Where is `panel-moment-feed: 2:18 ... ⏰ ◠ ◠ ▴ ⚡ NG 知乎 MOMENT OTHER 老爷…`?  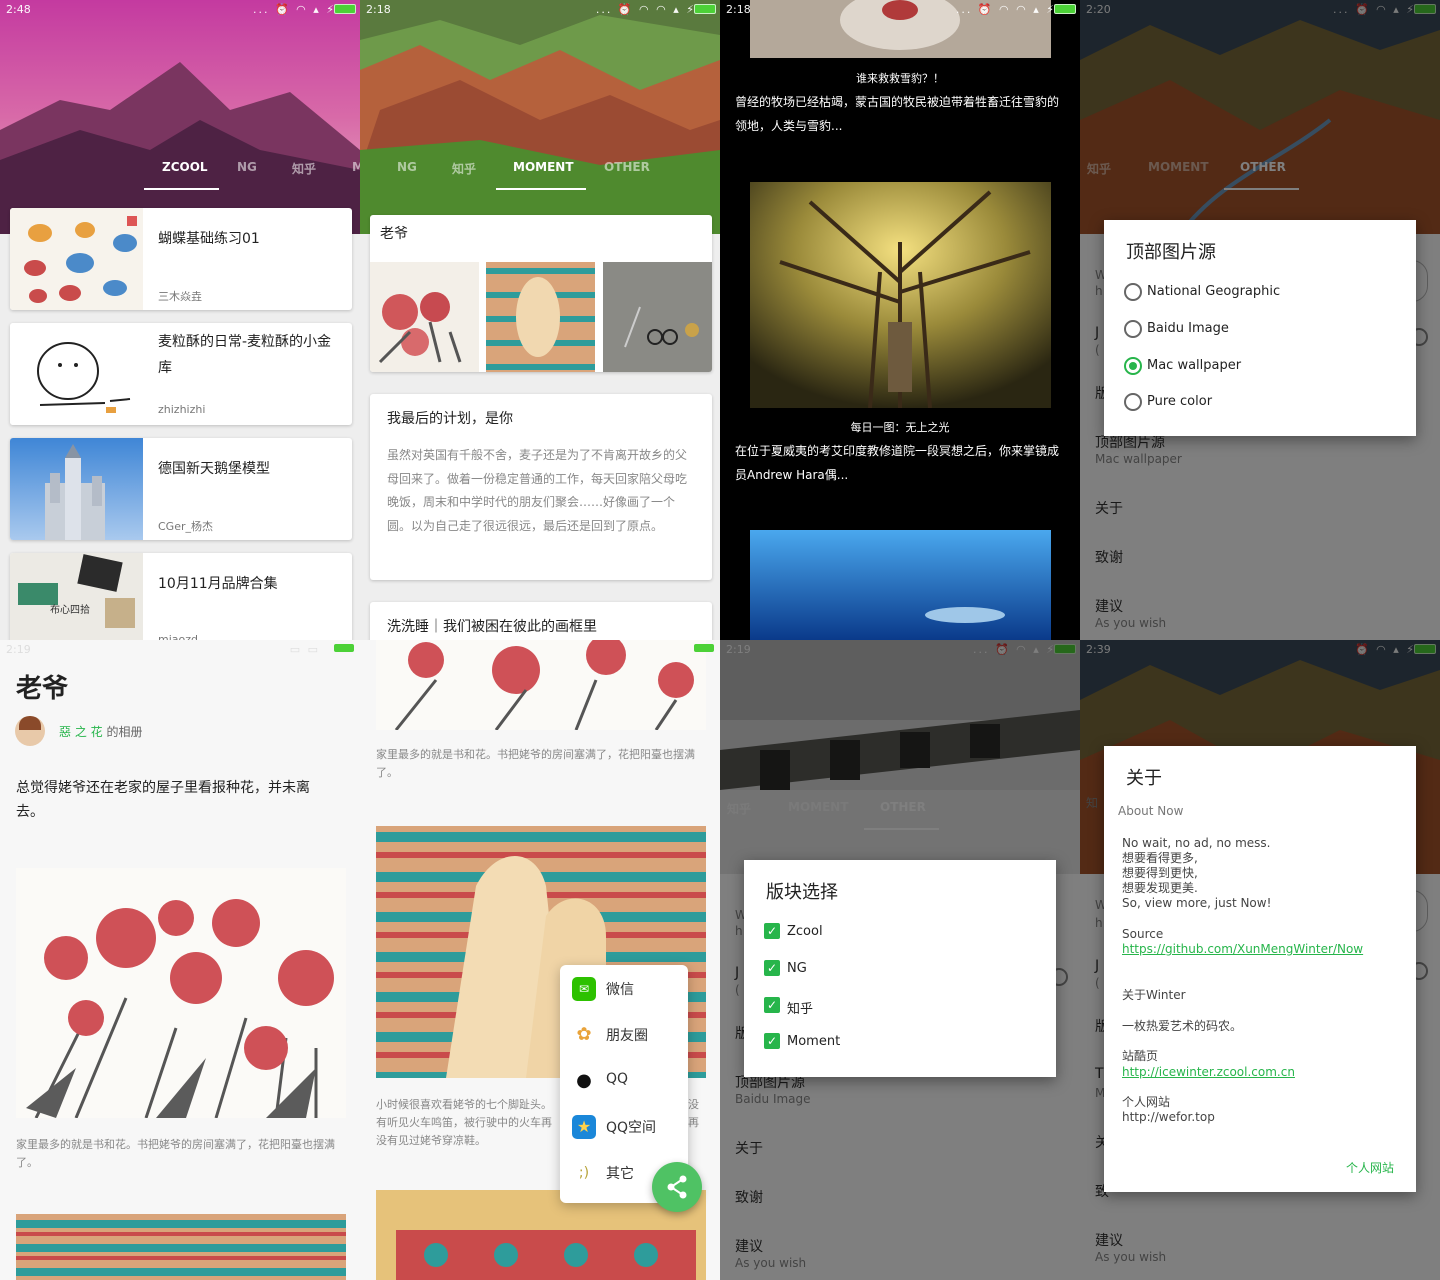 panel-moment-feed: 2:18 ... ⏰ ◠ ◠ ▴ ⚡ NG 知乎 MOMENT OTHER 老爷… is located at coordinates (540, 320).